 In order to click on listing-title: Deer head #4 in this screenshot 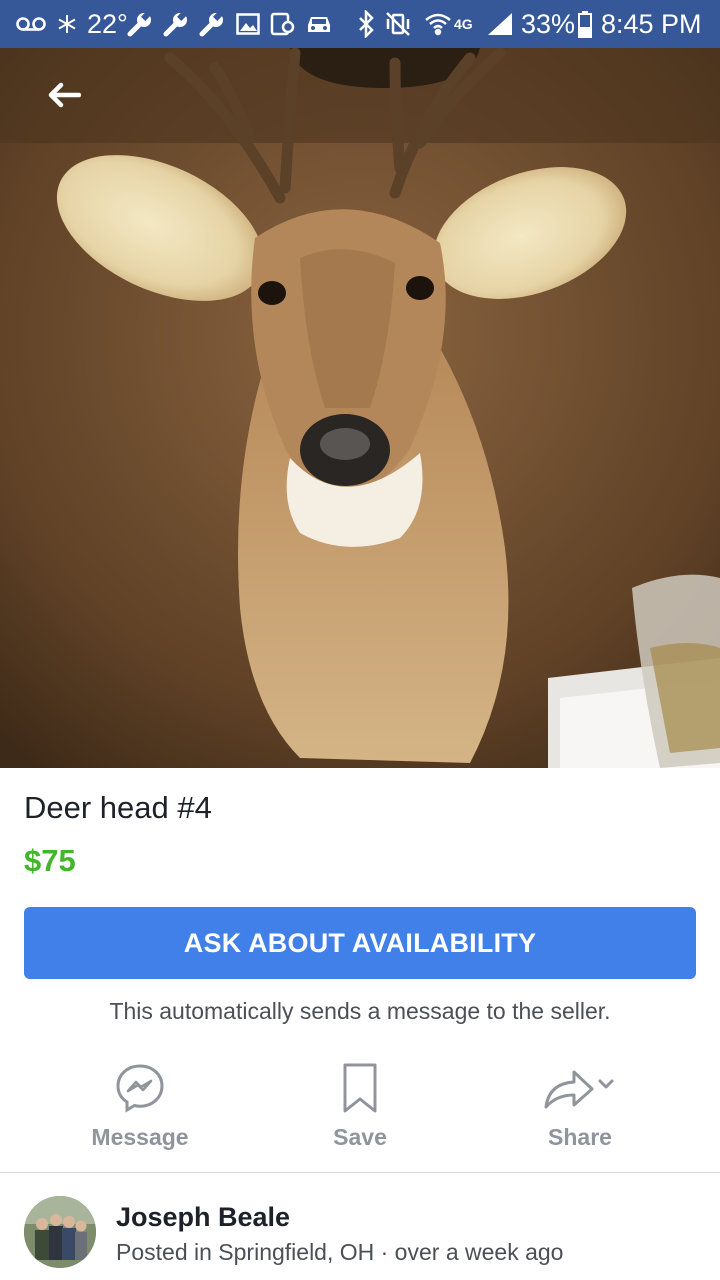, I will do `click(118, 807)`.